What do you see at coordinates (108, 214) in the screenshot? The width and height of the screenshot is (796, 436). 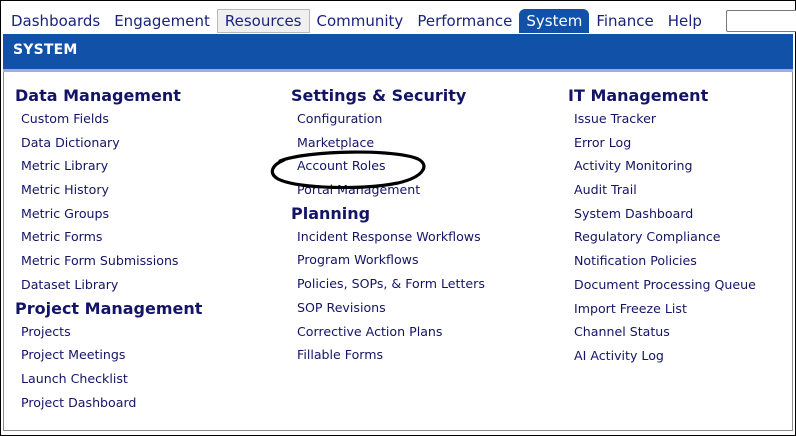 I see `menu-link-metric-groups: Metric Groups` at bounding box center [108, 214].